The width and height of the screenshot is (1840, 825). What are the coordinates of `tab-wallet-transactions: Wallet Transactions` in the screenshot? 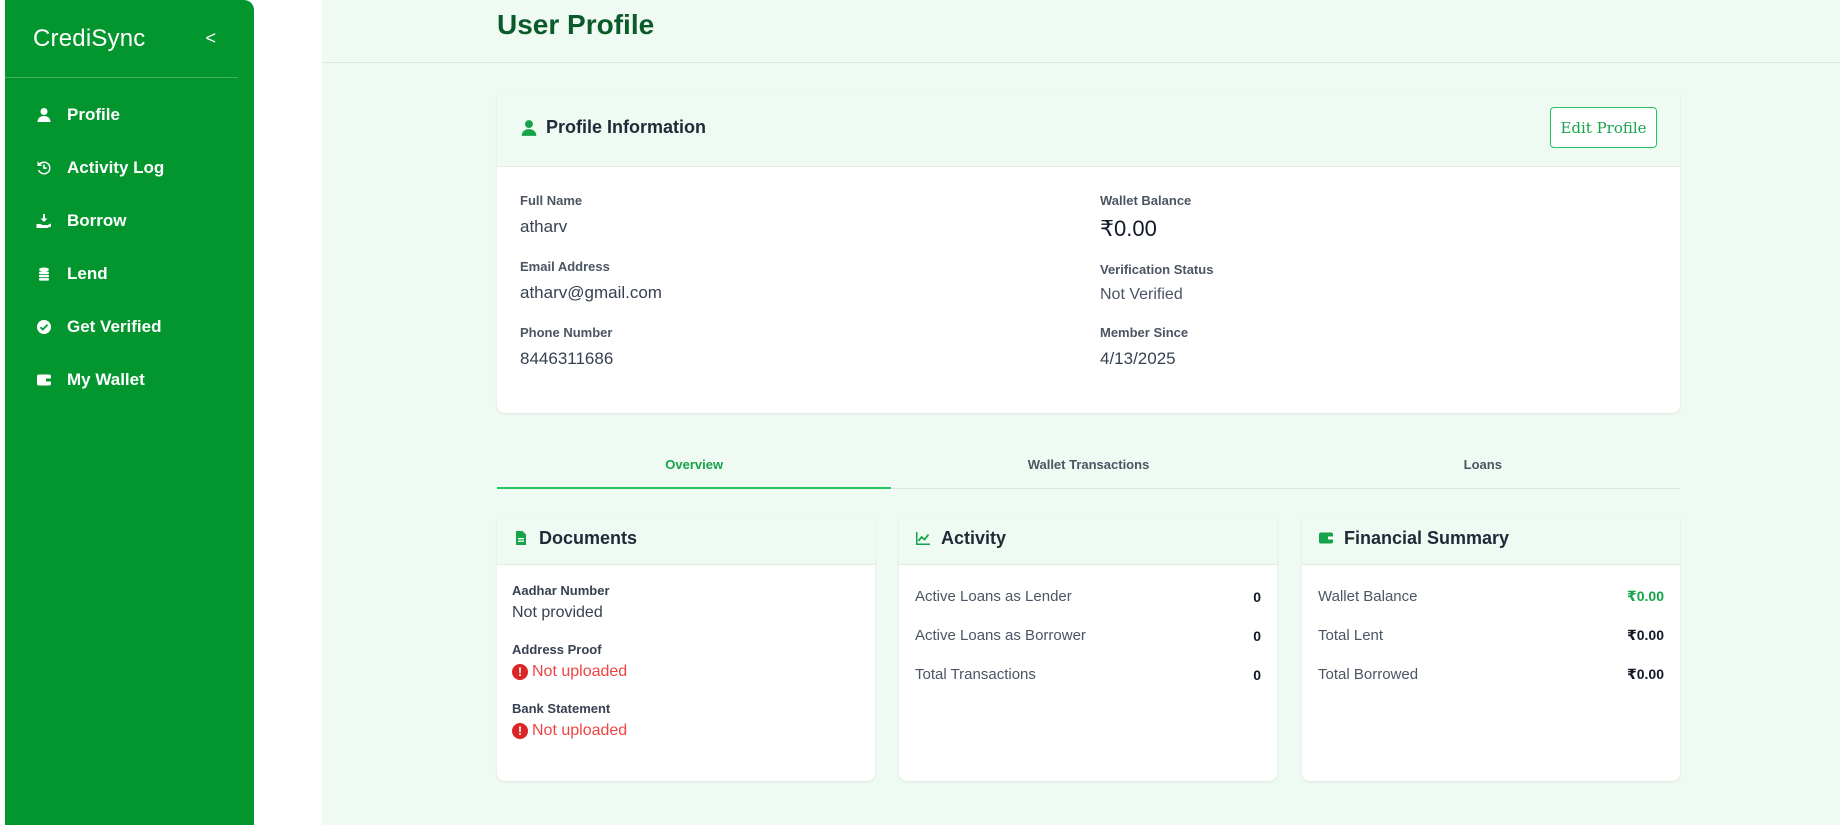 It's located at (1088, 464).